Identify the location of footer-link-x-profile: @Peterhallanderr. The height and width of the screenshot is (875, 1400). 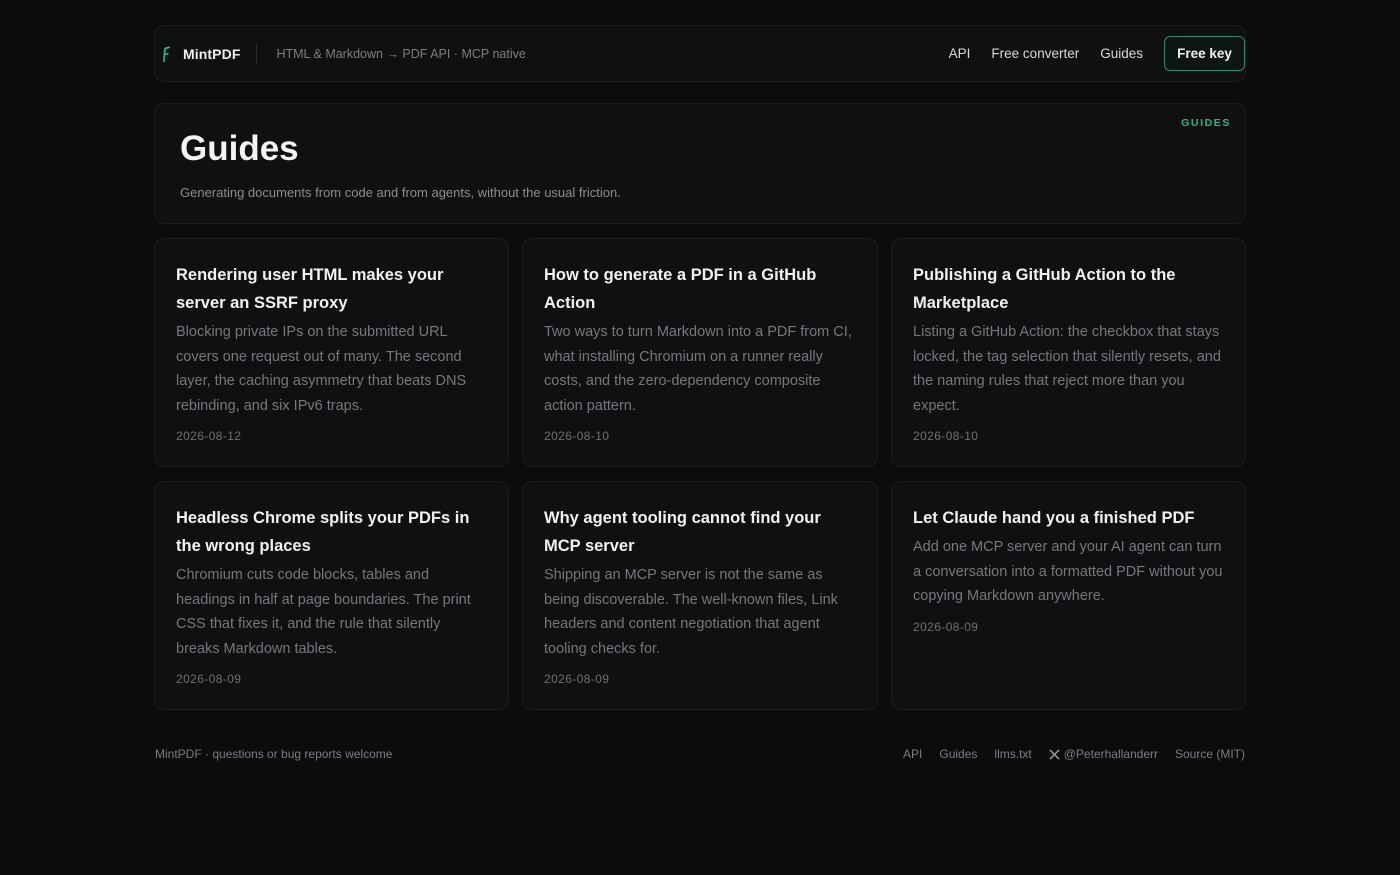
(1103, 754).